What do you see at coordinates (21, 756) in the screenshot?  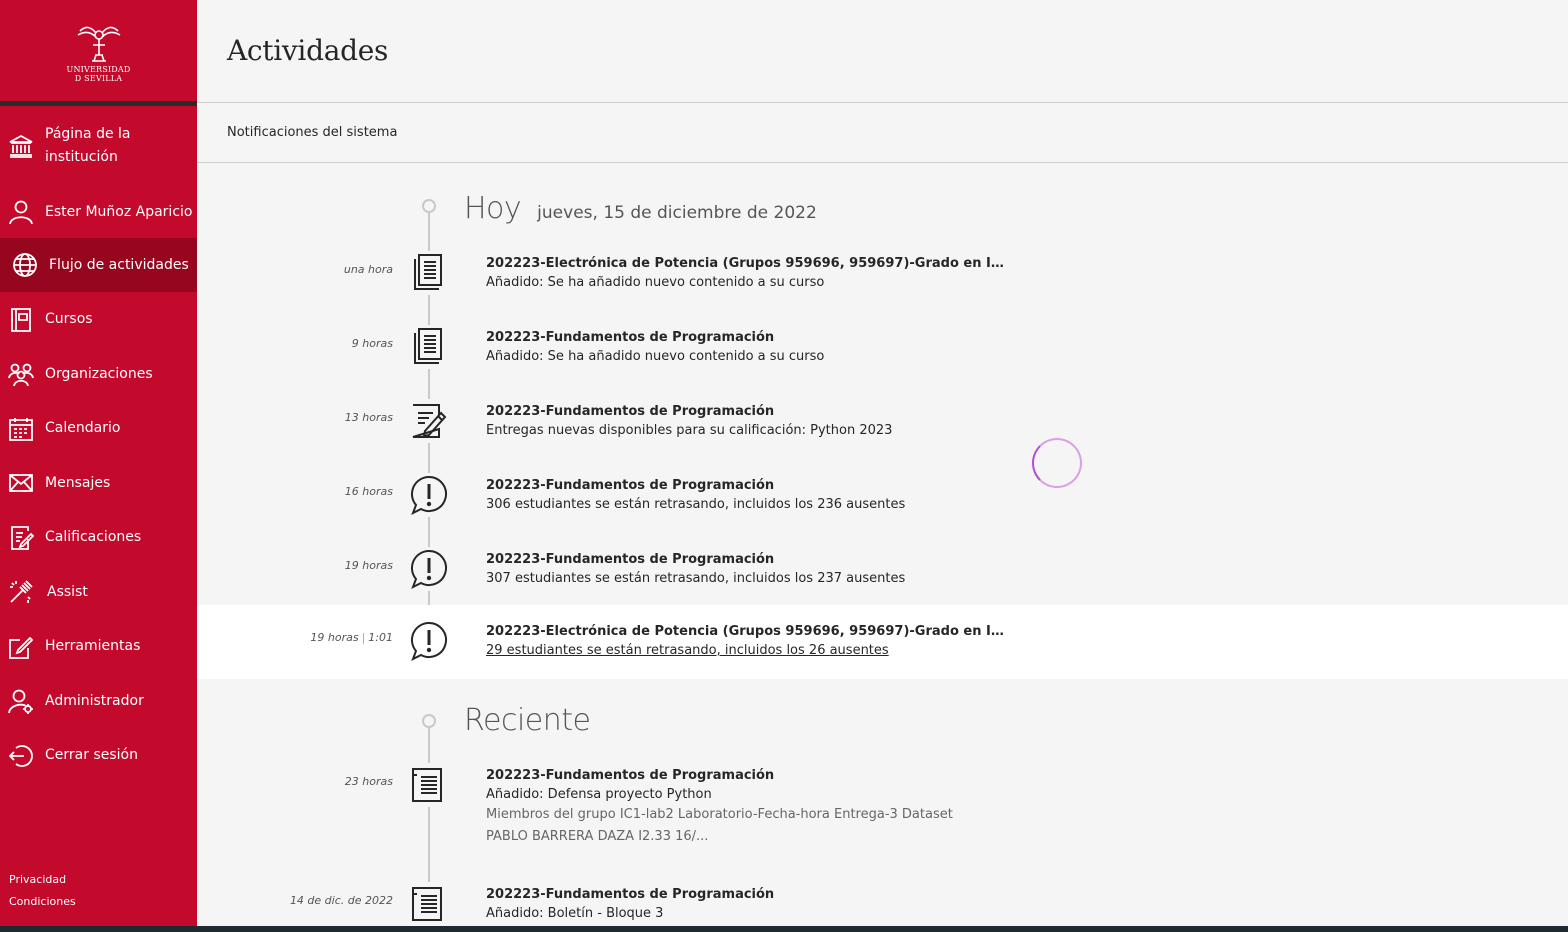 I see `logout-icon` at bounding box center [21, 756].